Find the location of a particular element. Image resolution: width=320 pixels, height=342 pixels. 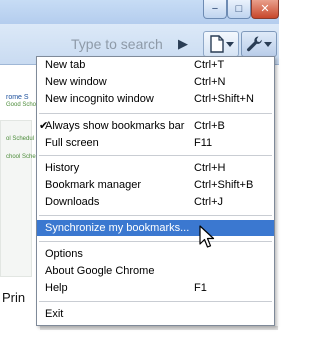

maximize-icon: □ is located at coordinates (239, 9).